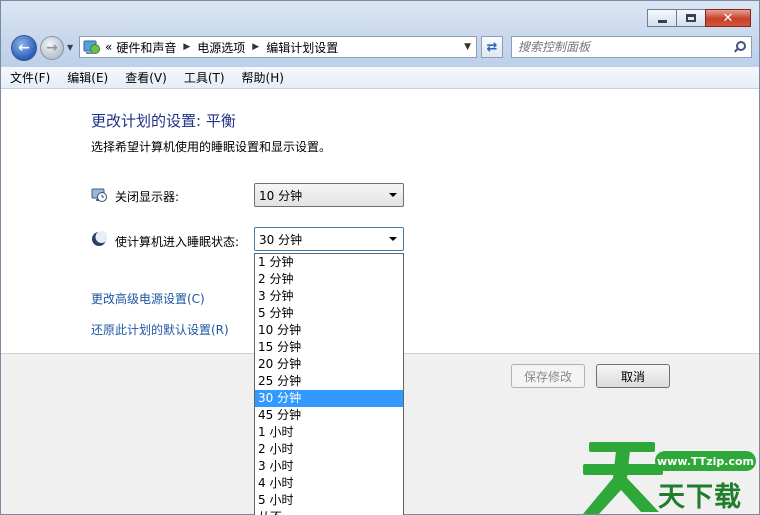  I want to click on watermark-logo-icon, so click(623, 478).